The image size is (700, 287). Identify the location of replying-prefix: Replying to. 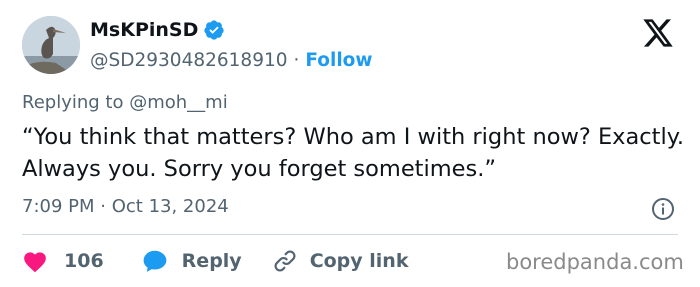
(73, 102).